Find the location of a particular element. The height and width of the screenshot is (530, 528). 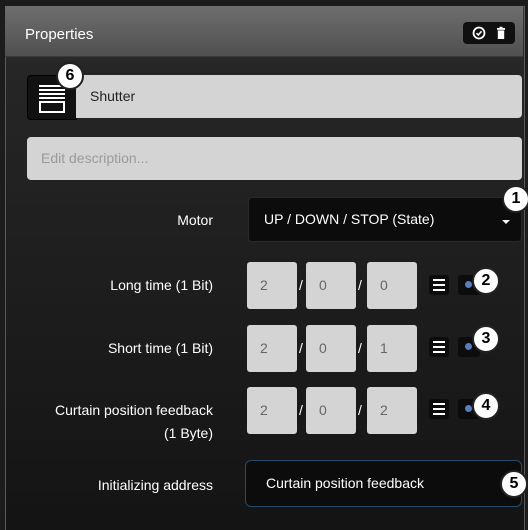

address-sub-group: 0 is located at coordinates (392, 285).